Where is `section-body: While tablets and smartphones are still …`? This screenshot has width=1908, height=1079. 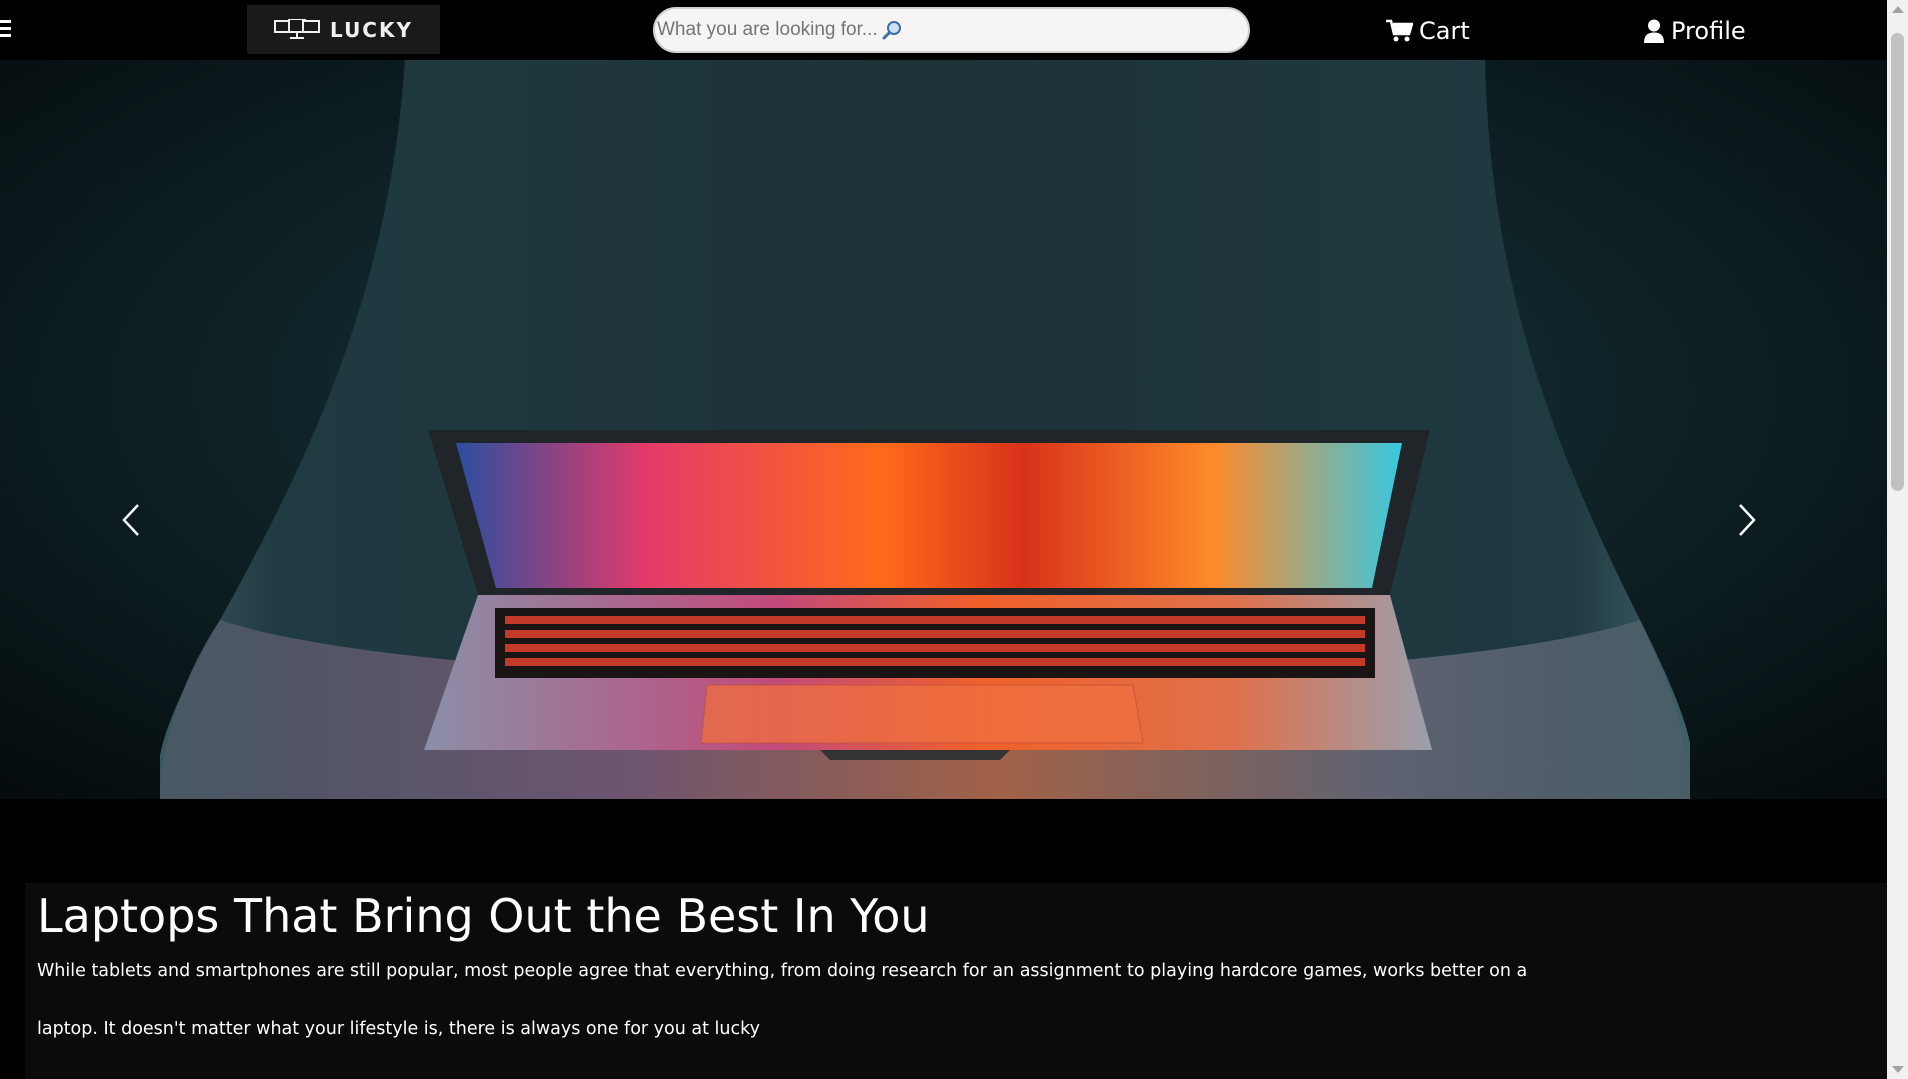 section-body: While tablets and smartphones are still … is located at coordinates (782, 1000).